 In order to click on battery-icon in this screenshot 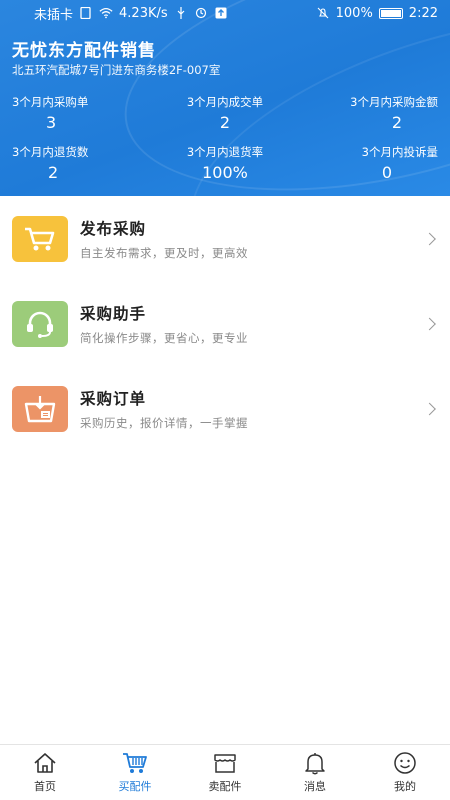, I will do `click(390, 13)`.